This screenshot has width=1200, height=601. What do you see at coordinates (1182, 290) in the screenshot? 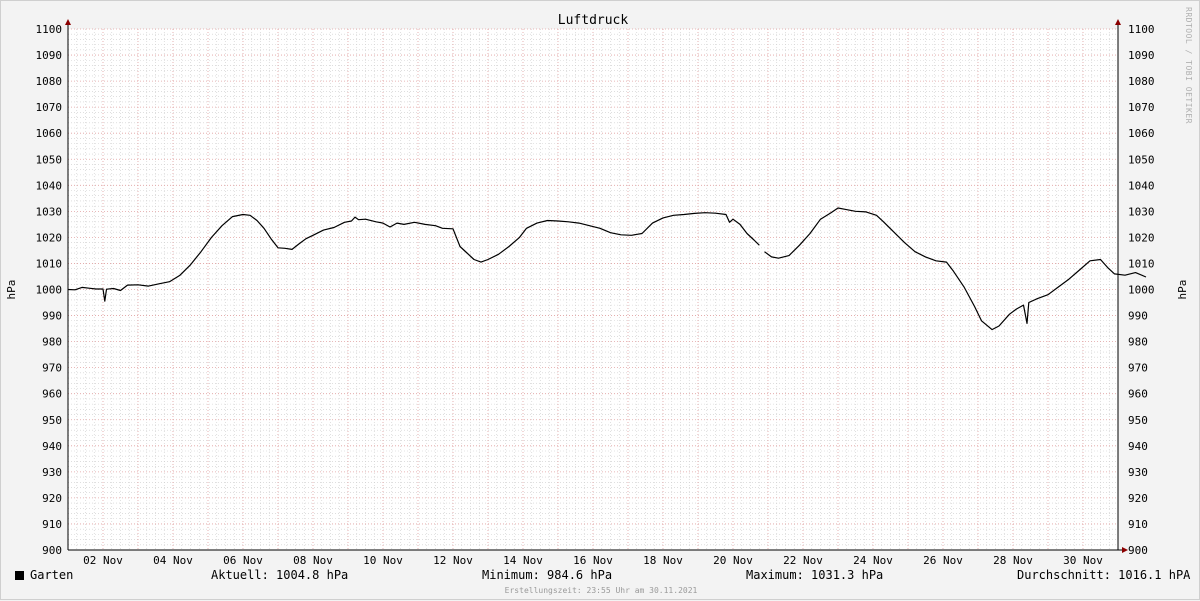
I see `y-axis-label-right: hPa` at bounding box center [1182, 290].